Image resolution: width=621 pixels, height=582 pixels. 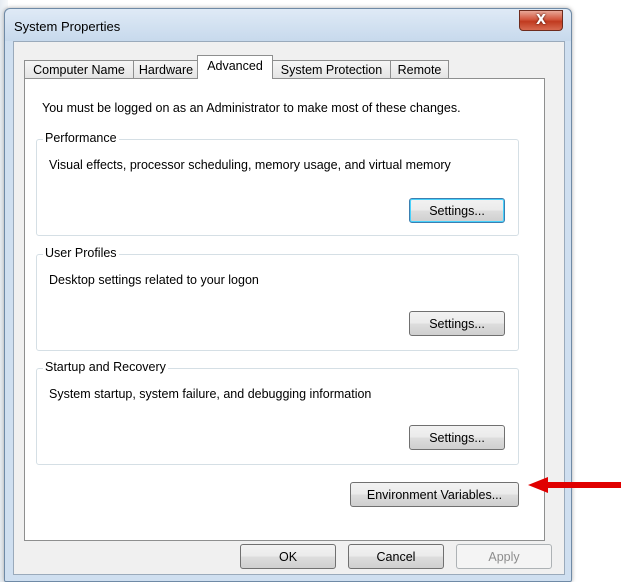 What do you see at coordinates (288, 25) in the screenshot?
I see `title-bar: System Properties X` at bounding box center [288, 25].